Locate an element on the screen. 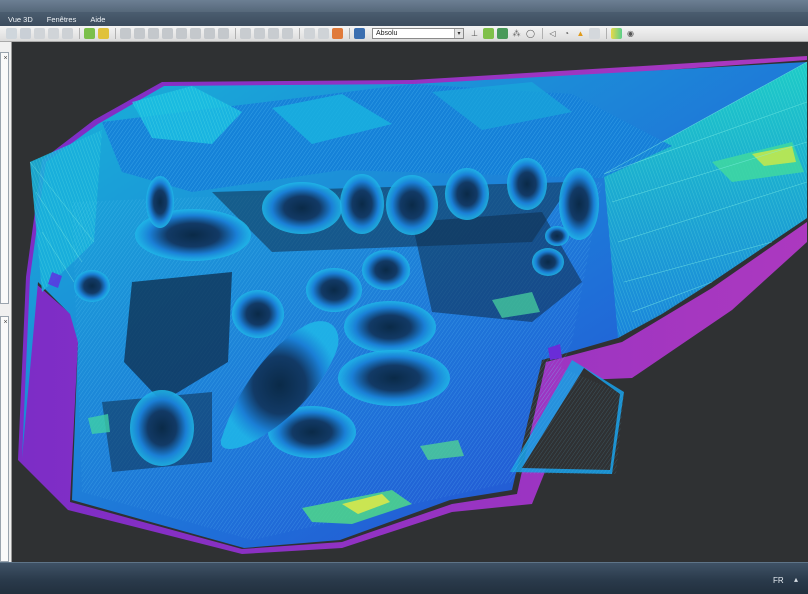 Image resolution: width=808 pixels, height=594 pixels. lasso-icon is located at coordinates (103, 33).